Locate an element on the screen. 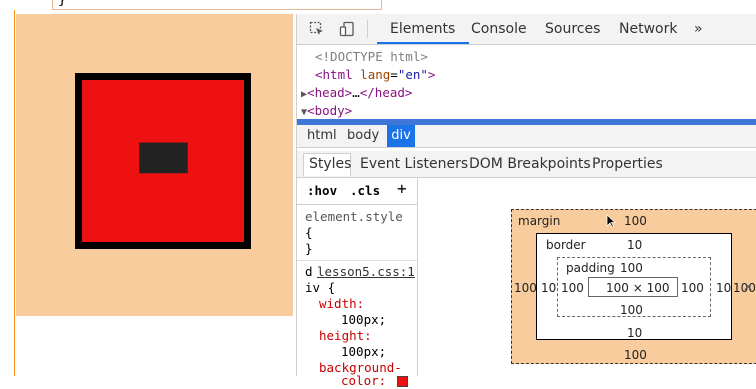  hov-toggle: :hov is located at coordinates (322, 191).